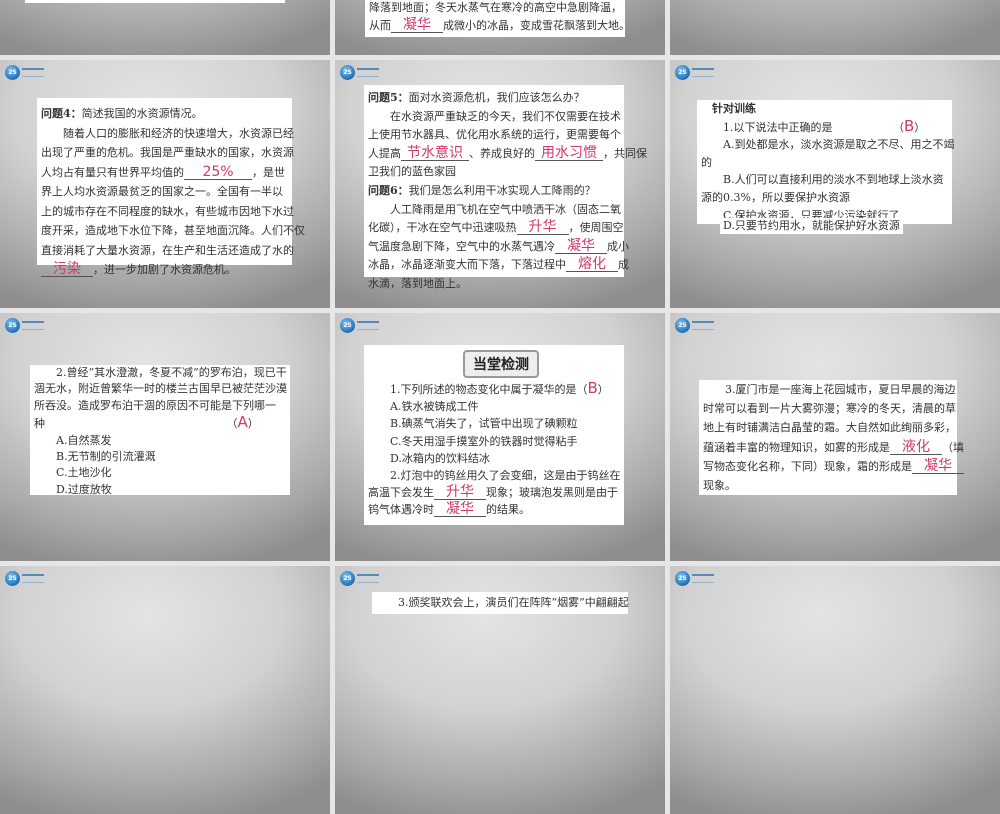 This screenshot has height=814, width=1000. I want to click on text-line: A.到处都是水，淡水资源是取之不尽、用之不竭, so click(828, 145).